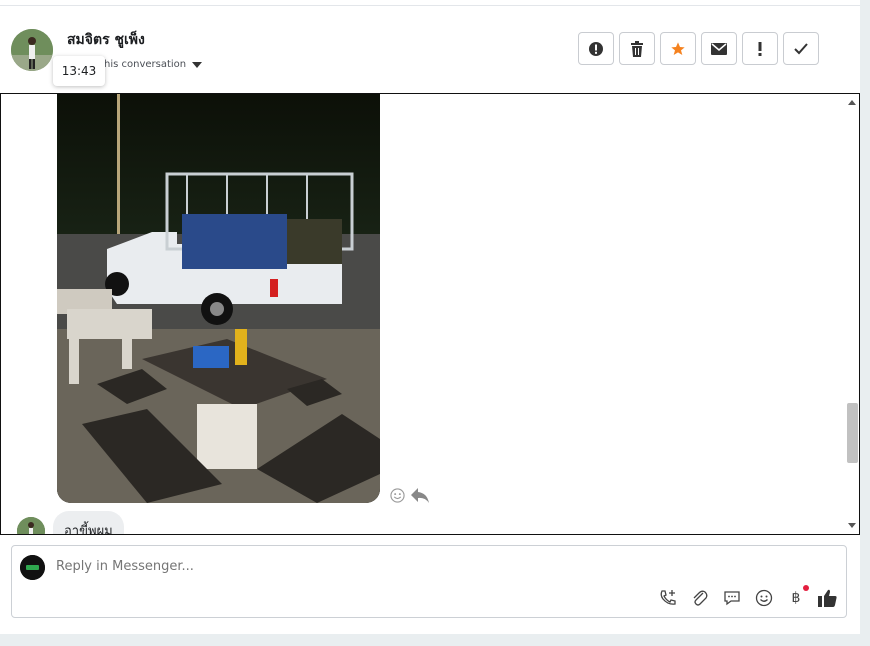 The image size is (870, 646). What do you see at coordinates (420, 495) in the screenshot?
I see `reply-arrow-icon` at bounding box center [420, 495].